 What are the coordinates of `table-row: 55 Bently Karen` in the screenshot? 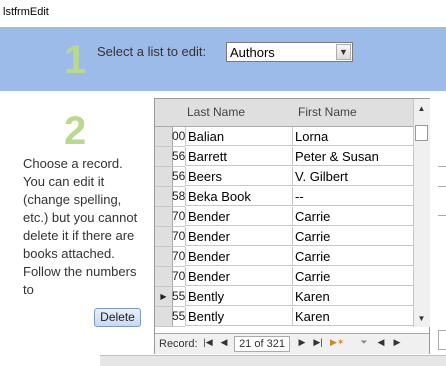 It's located at (284, 317).